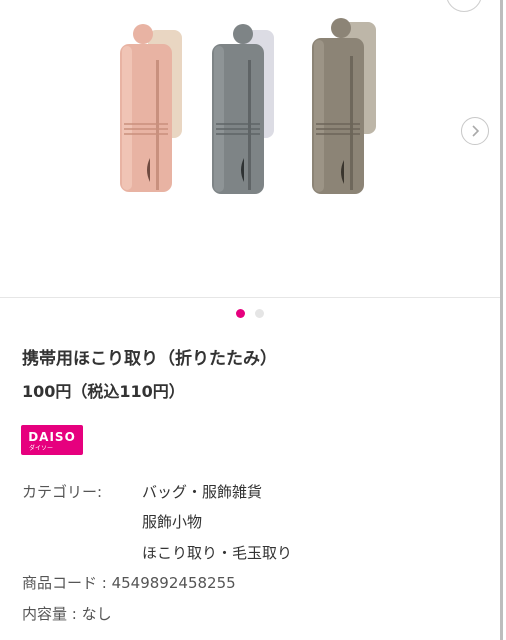 This screenshot has height=640, width=506. What do you see at coordinates (250, 297) in the screenshot?
I see `carousel-divider` at bounding box center [250, 297].